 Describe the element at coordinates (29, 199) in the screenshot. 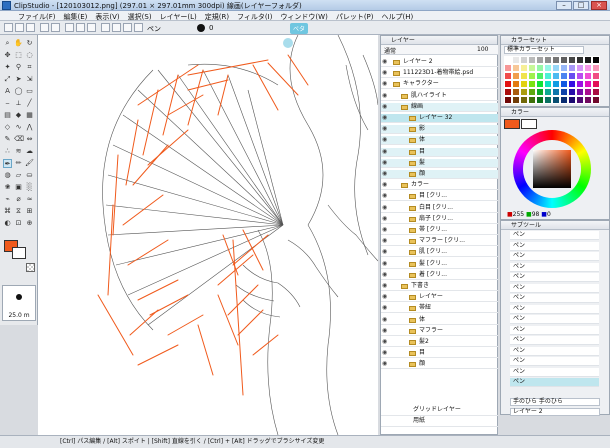

I see `liquify-icon: ≈` at that location.